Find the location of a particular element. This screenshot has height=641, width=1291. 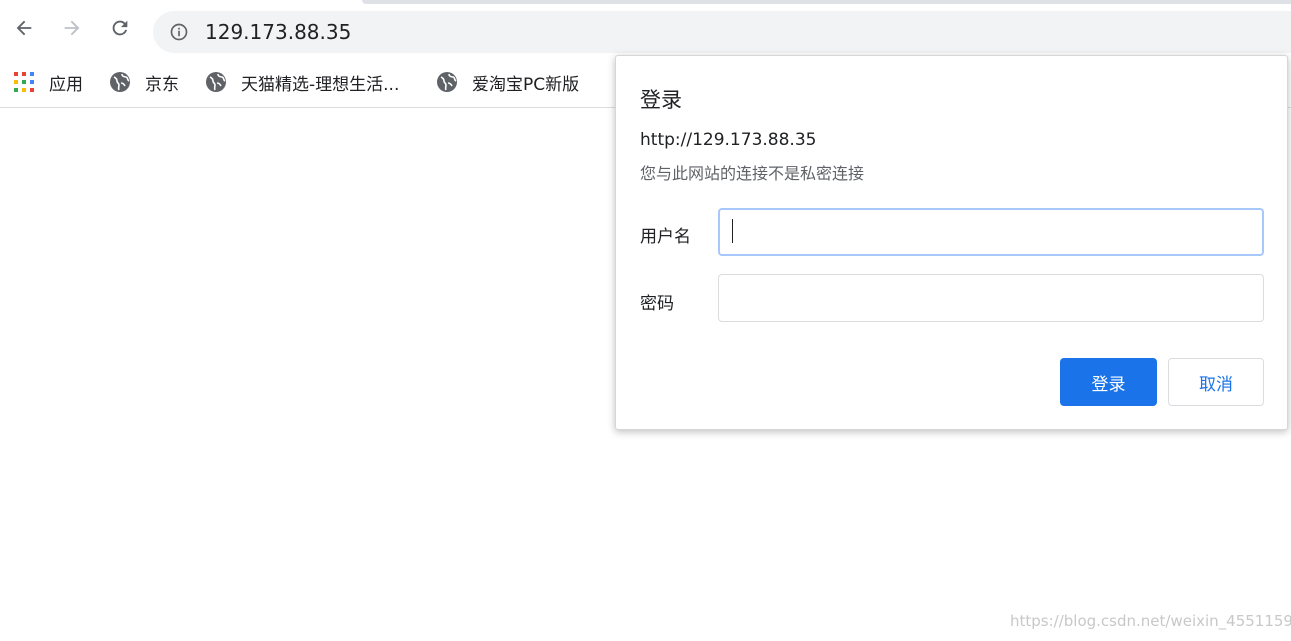

address-bar: 129.173.88.35 is located at coordinates (722, 32).